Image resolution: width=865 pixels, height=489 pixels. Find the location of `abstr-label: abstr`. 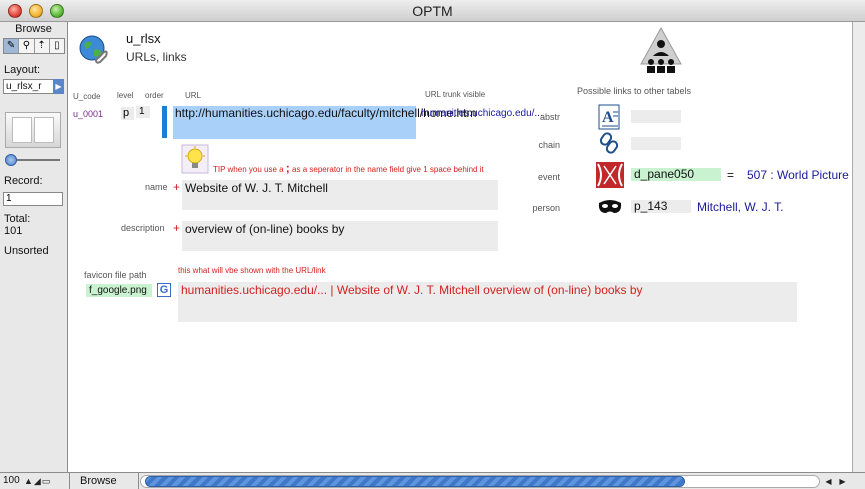

abstr-label: abstr is located at coordinates (549, 117).